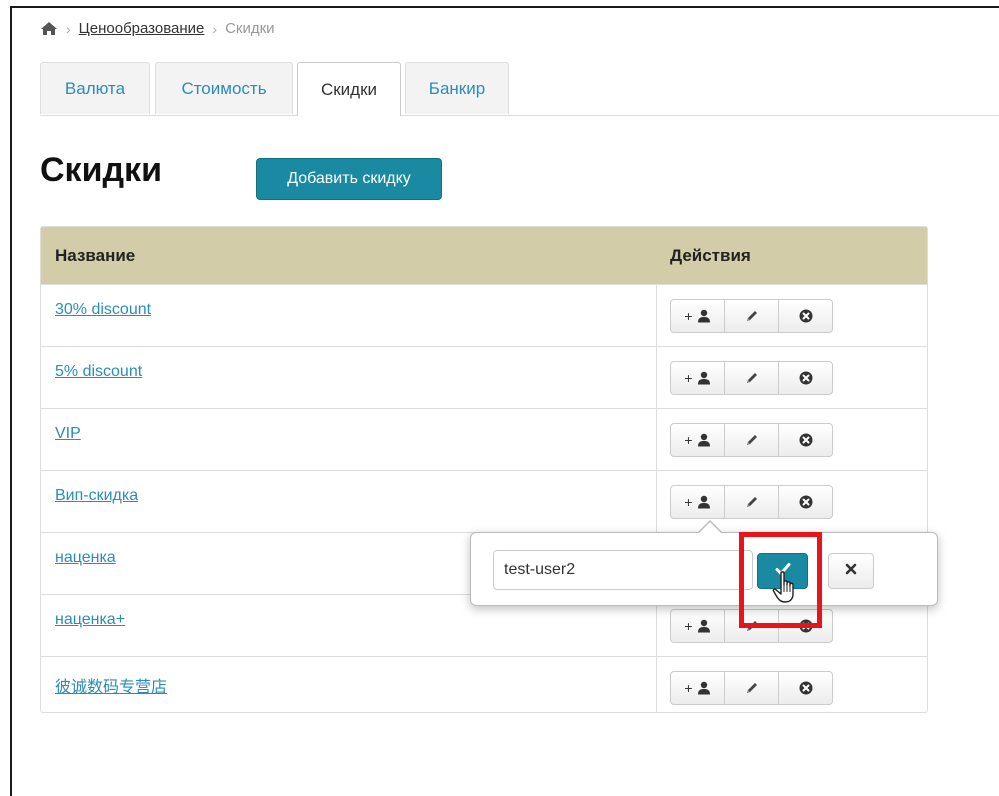  Describe the element at coordinates (98, 372) in the screenshot. I see `discount-name-link: 5% discount` at that location.